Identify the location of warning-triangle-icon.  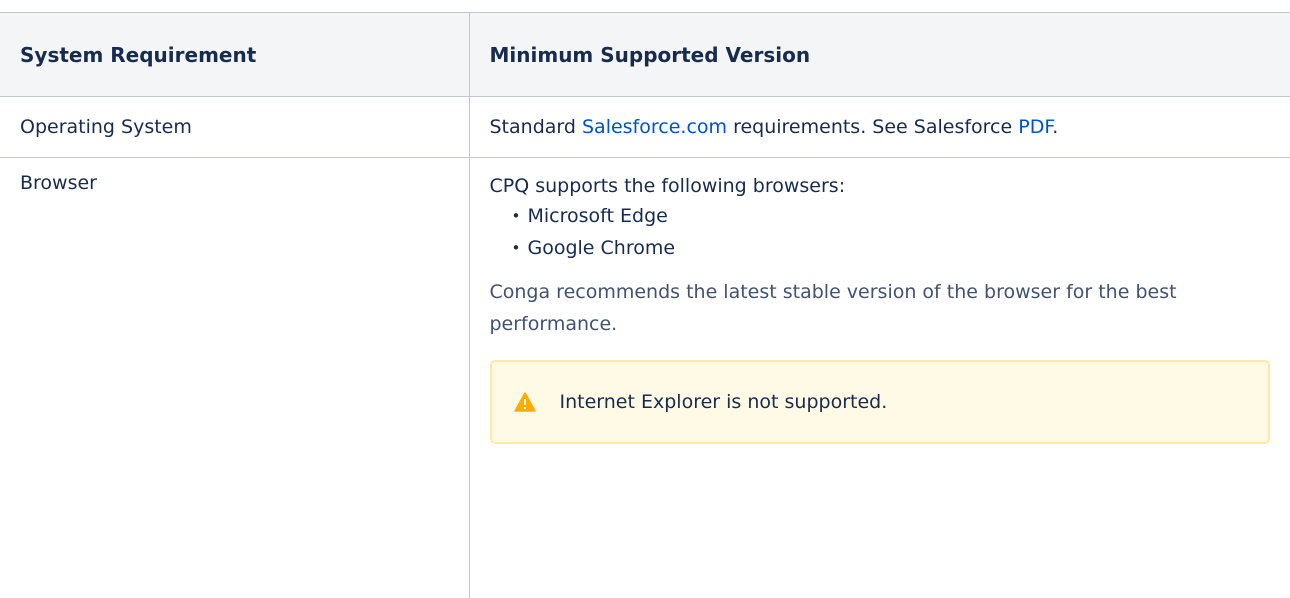
(525, 402).